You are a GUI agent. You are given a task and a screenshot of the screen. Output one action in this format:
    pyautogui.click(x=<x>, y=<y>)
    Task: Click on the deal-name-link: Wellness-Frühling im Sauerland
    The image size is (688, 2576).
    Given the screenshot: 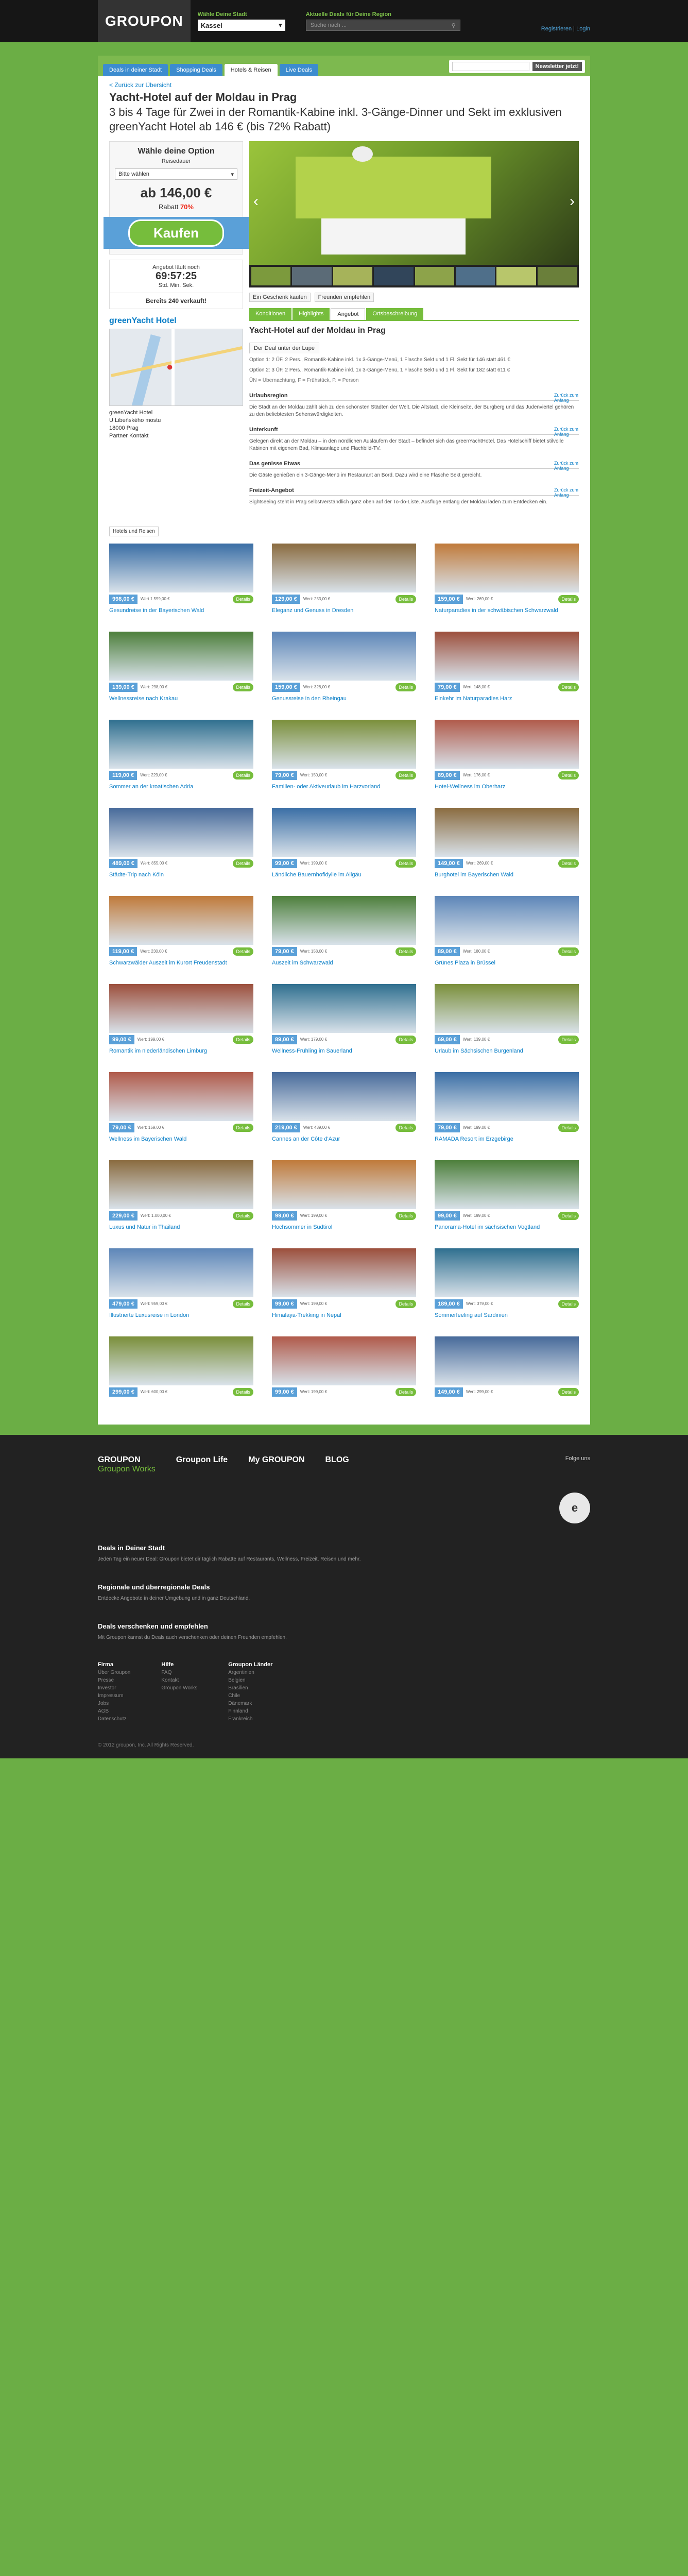 What is the action you would take?
    pyautogui.click(x=344, y=1054)
    